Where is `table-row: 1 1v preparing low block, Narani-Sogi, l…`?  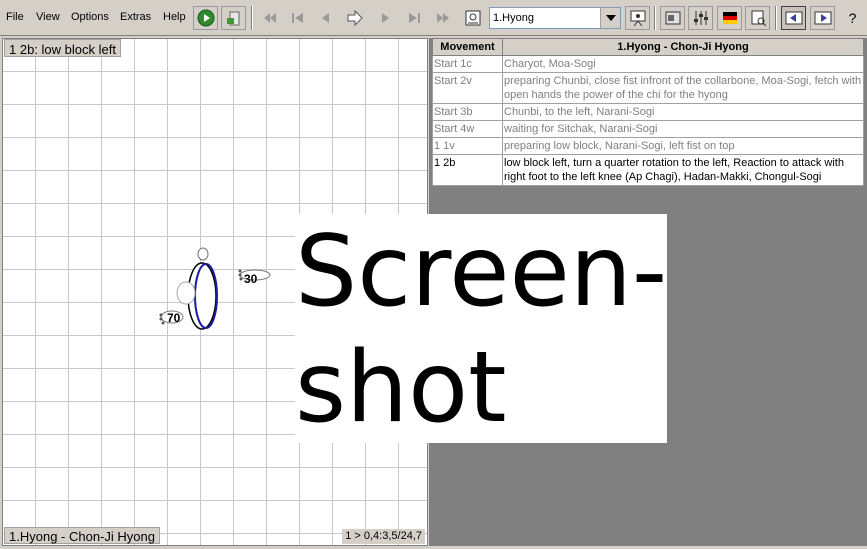
table-row: 1 1v preparing low block, Narani-Sogi, l… is located at coordinates (648, 146).